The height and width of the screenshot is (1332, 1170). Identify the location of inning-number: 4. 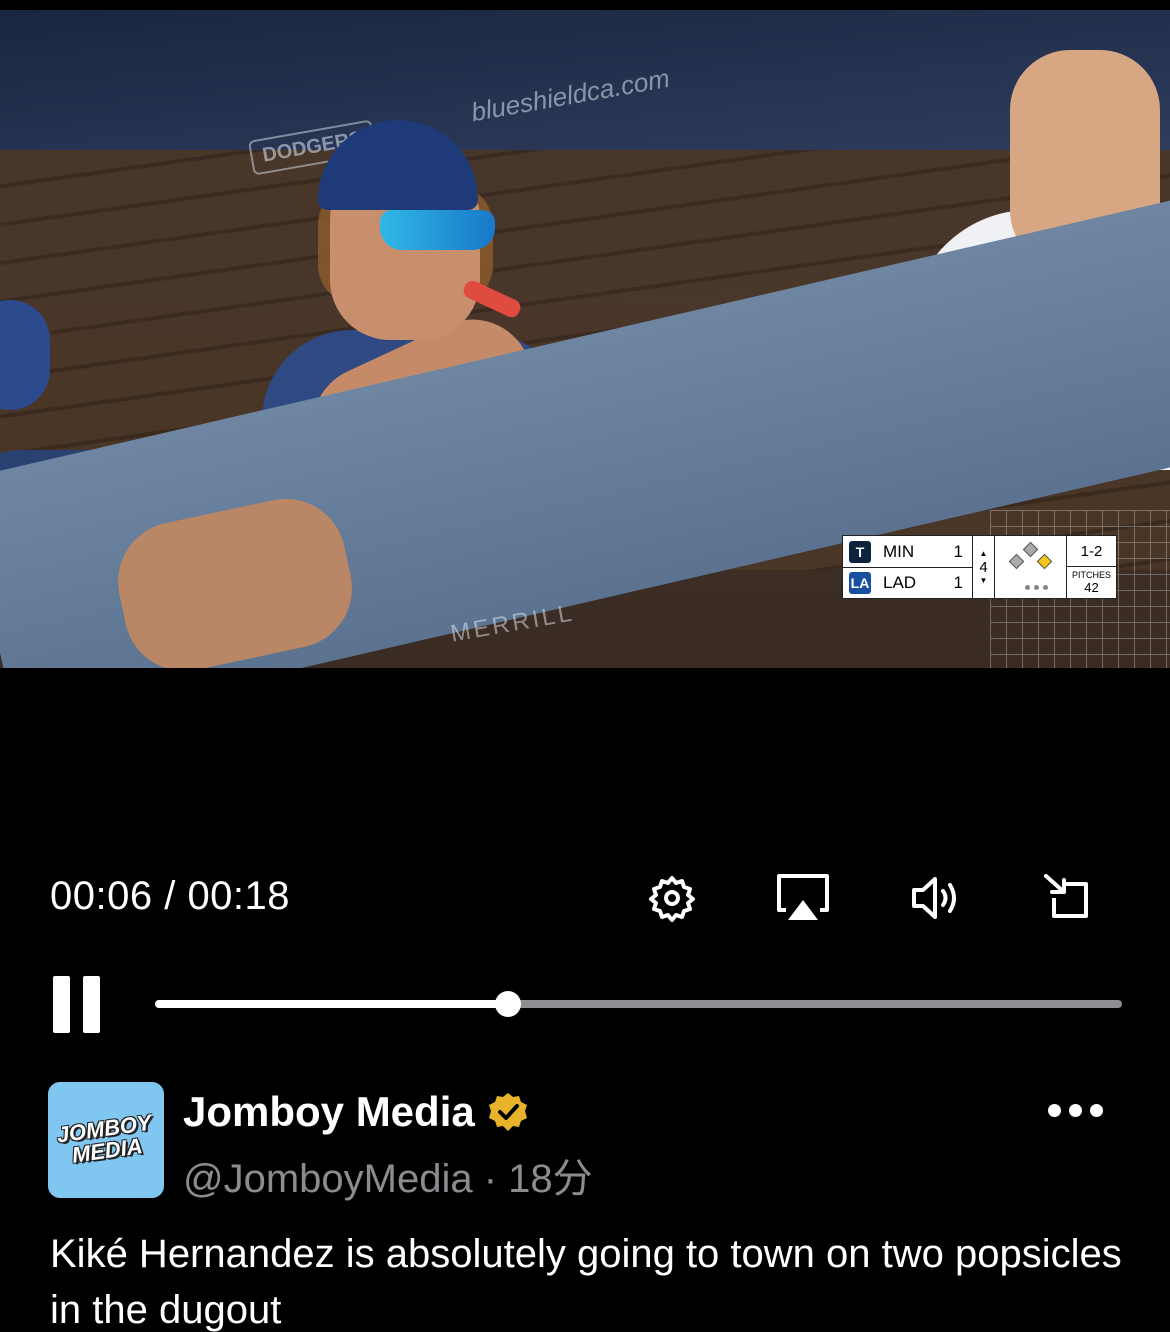
(983, 567).